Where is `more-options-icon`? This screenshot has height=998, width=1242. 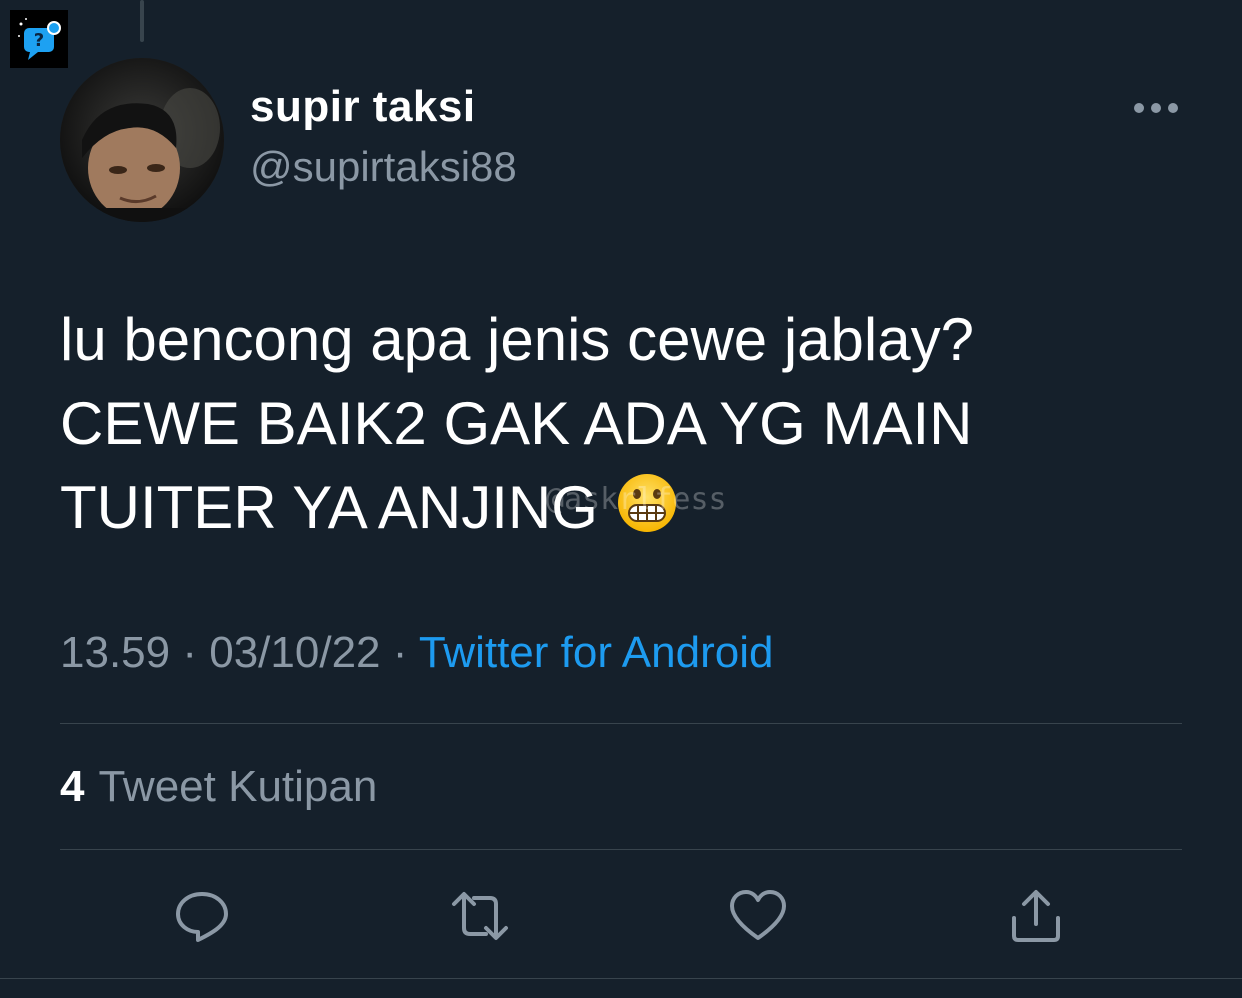 more-options-icon is located at coordinates (1156, 108).